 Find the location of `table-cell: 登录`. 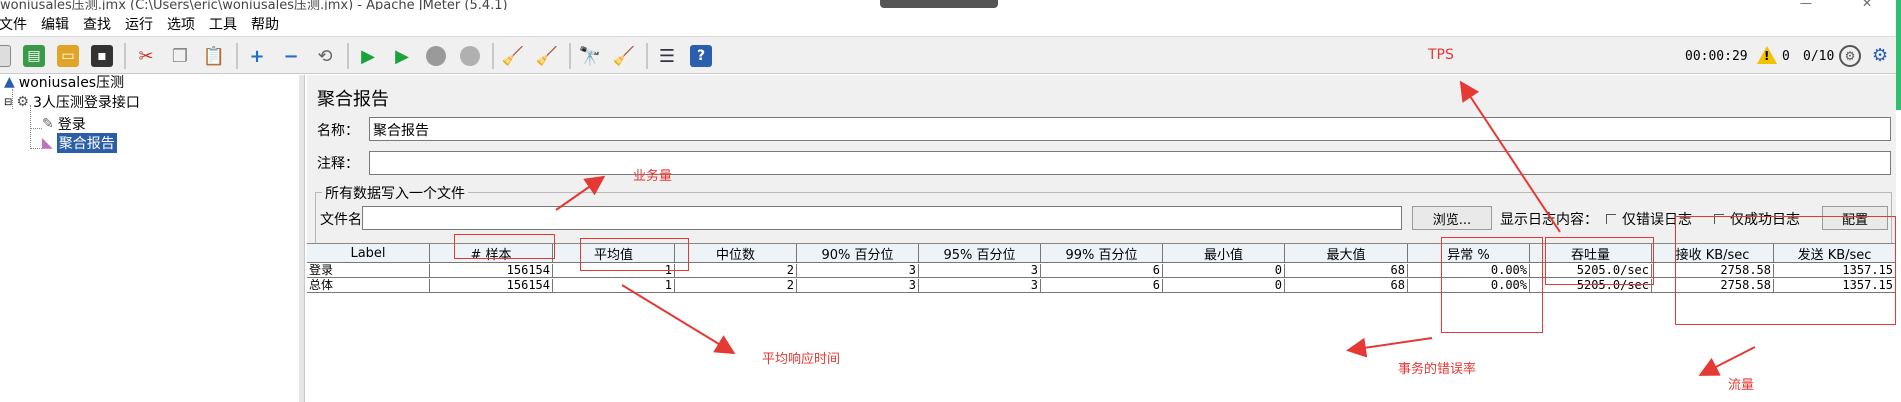

table-cell: 登录 is located at coordinates (368, 271).